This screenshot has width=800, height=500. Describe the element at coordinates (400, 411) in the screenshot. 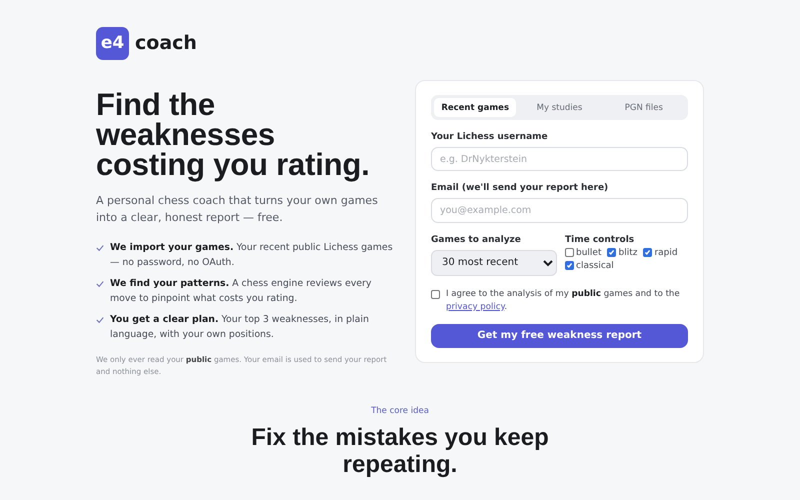

I see `section-eyebrow: The core idea` at that location.